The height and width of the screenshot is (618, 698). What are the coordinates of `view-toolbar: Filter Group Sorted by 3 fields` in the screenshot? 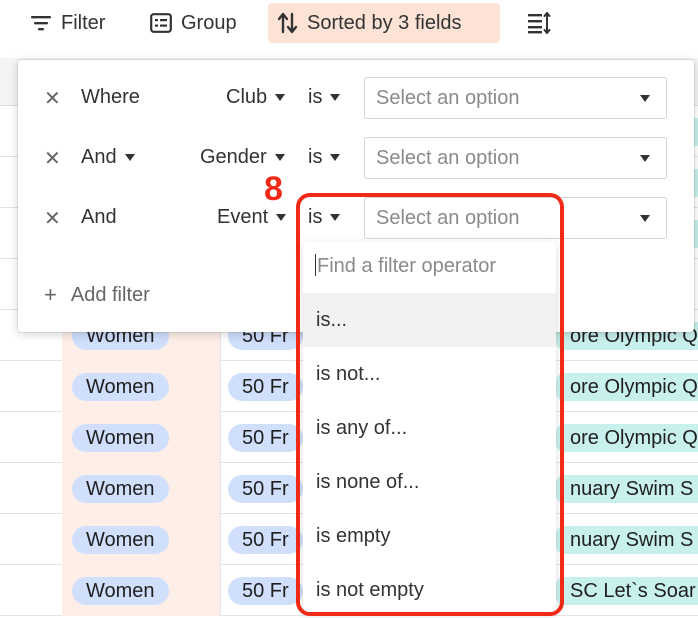 It's located at (349, 25).